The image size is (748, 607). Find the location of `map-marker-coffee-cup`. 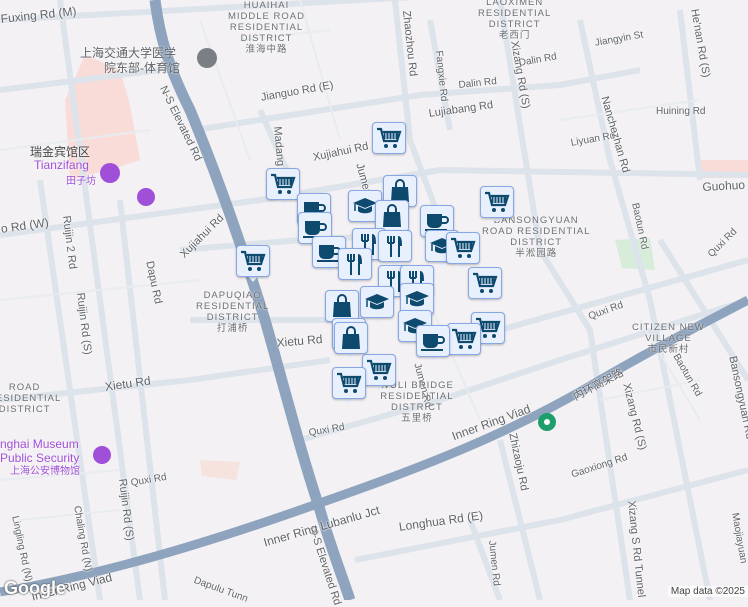

map-marker-coffee-cup is located at coordinates (433, 343).